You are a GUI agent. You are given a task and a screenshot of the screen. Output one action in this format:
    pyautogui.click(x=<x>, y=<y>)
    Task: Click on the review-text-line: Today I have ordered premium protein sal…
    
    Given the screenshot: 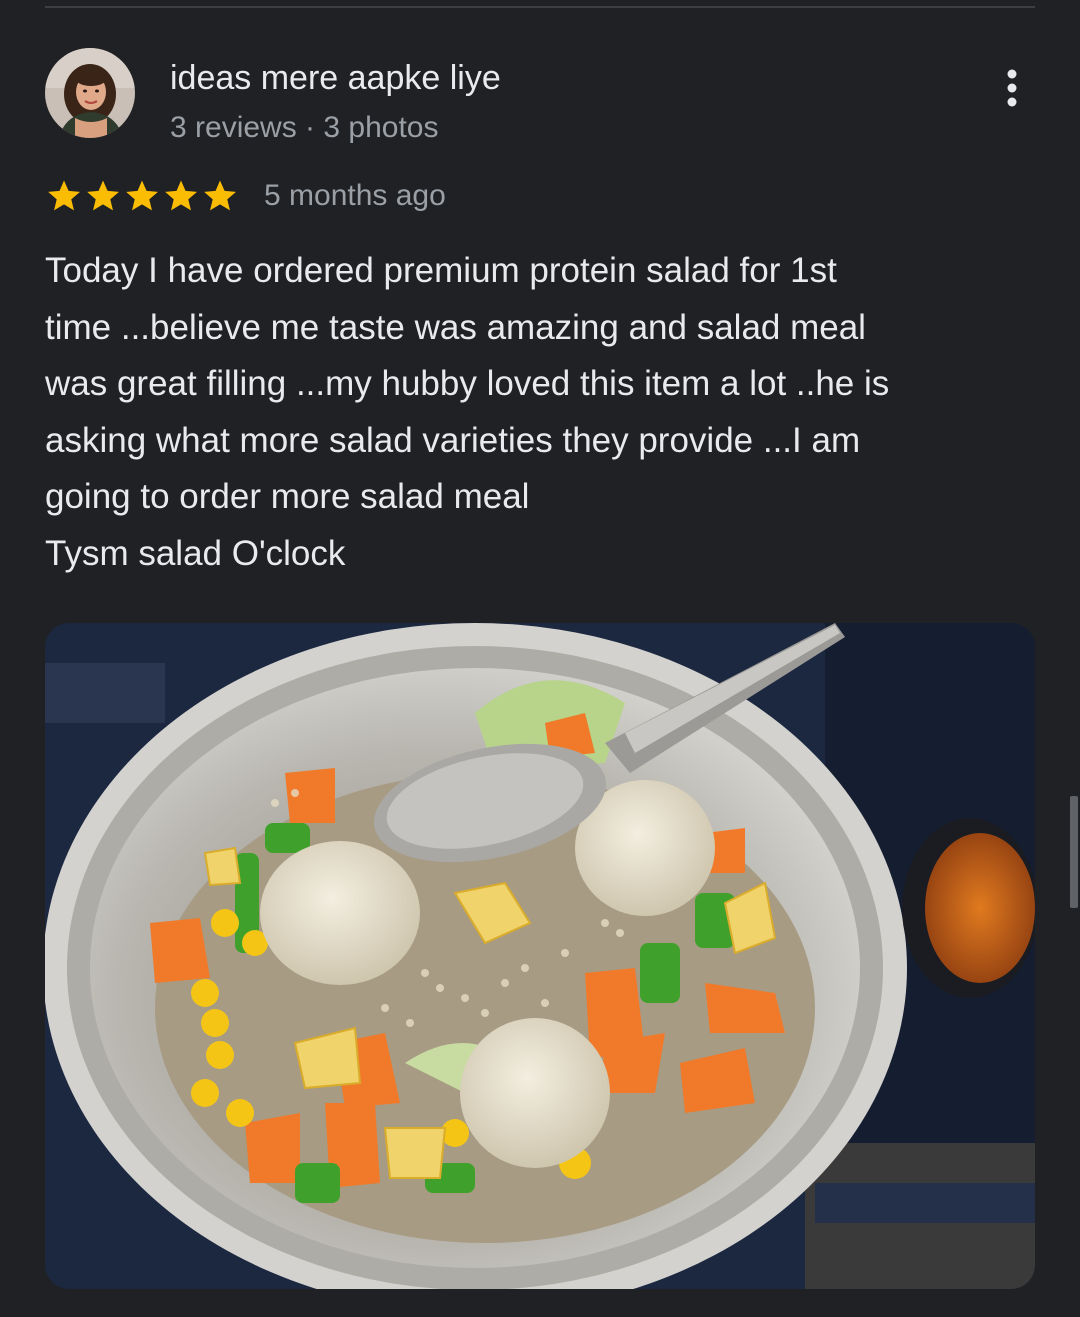 What is the action you would take?
    pyautogui.click(x=441, y=270)
    